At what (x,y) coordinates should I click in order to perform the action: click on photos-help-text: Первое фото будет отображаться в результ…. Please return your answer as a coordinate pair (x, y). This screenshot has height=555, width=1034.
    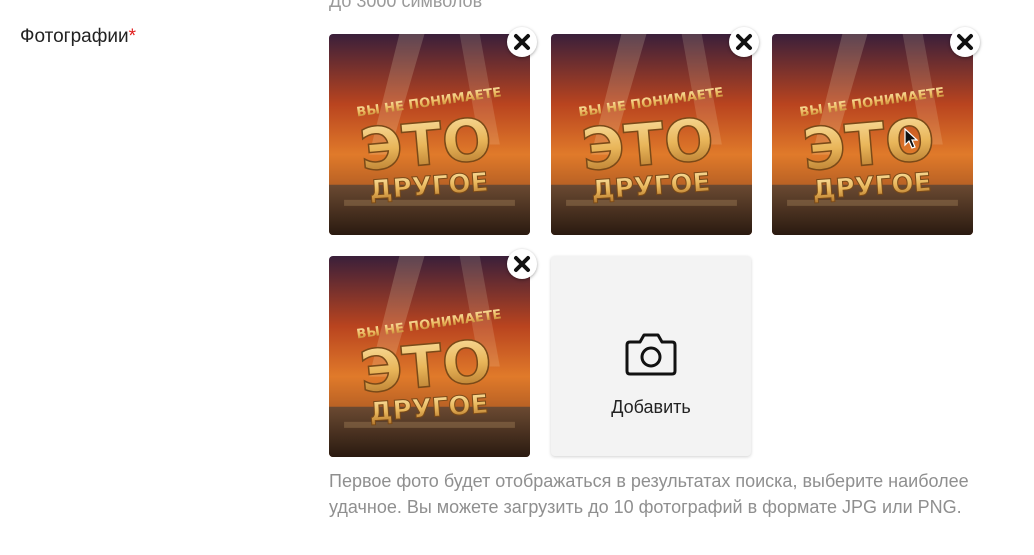
    Looking at the image, I should click on (649, 494).